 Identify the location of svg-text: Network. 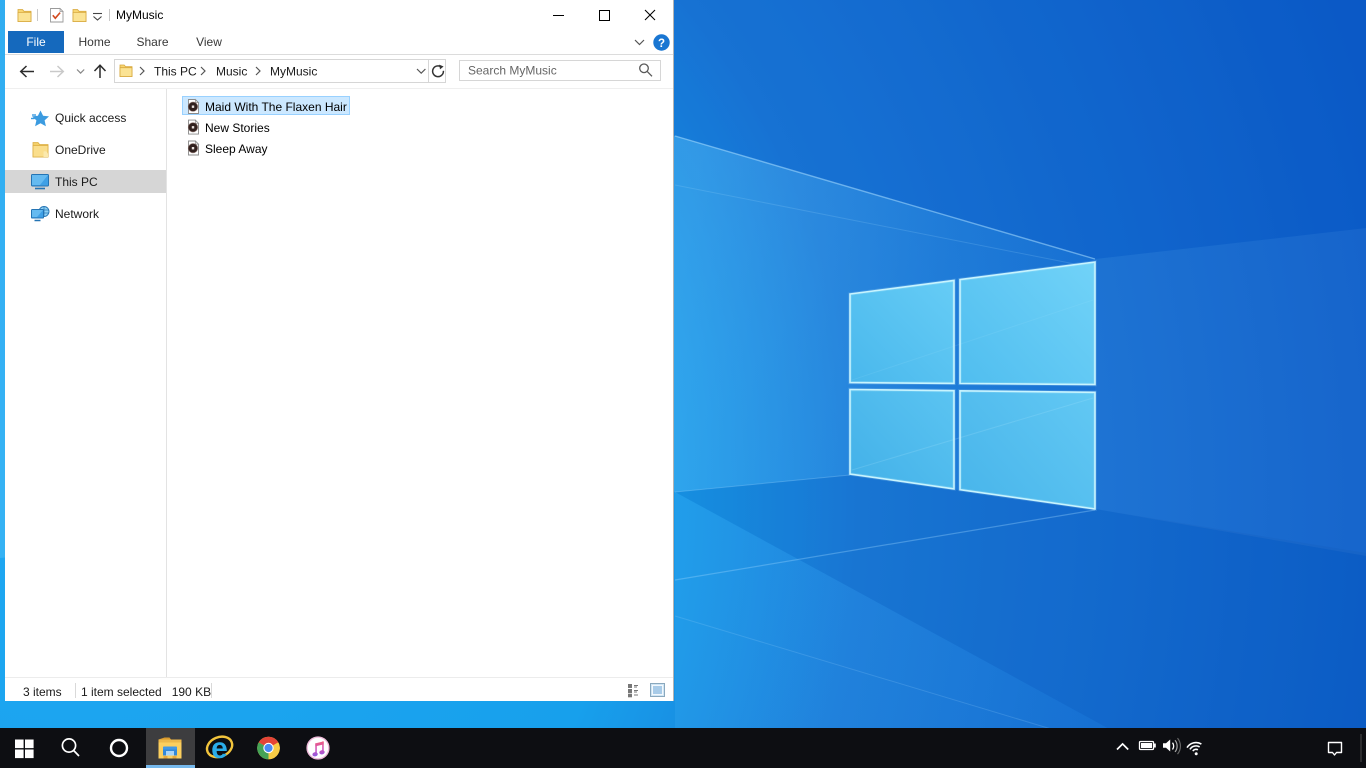
(77, 214).